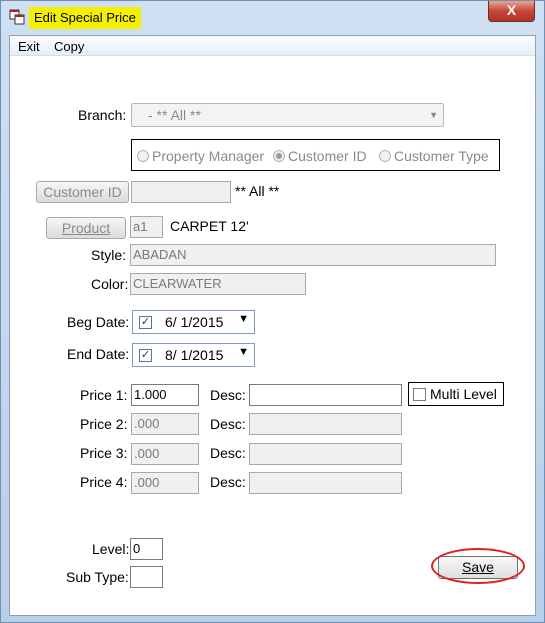  What do you see at coordinates (110, 284) in the screenshot?
I see `color-label: Color:` at bounding box center [110, 284].